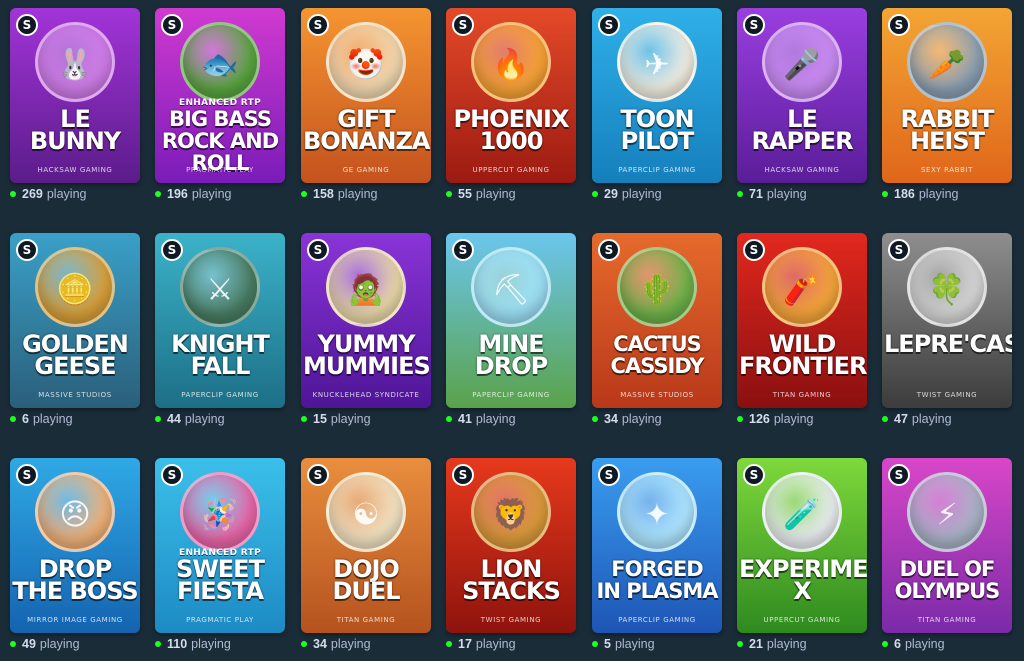 This screenshot has height=661, width=1024. What do you see at coordinates (657, 545) in the screenshot?
I see `game-card: ✦ S FORGED IN PLASMA PAPERCLIP GAMING` at bounding box center [657, 545].